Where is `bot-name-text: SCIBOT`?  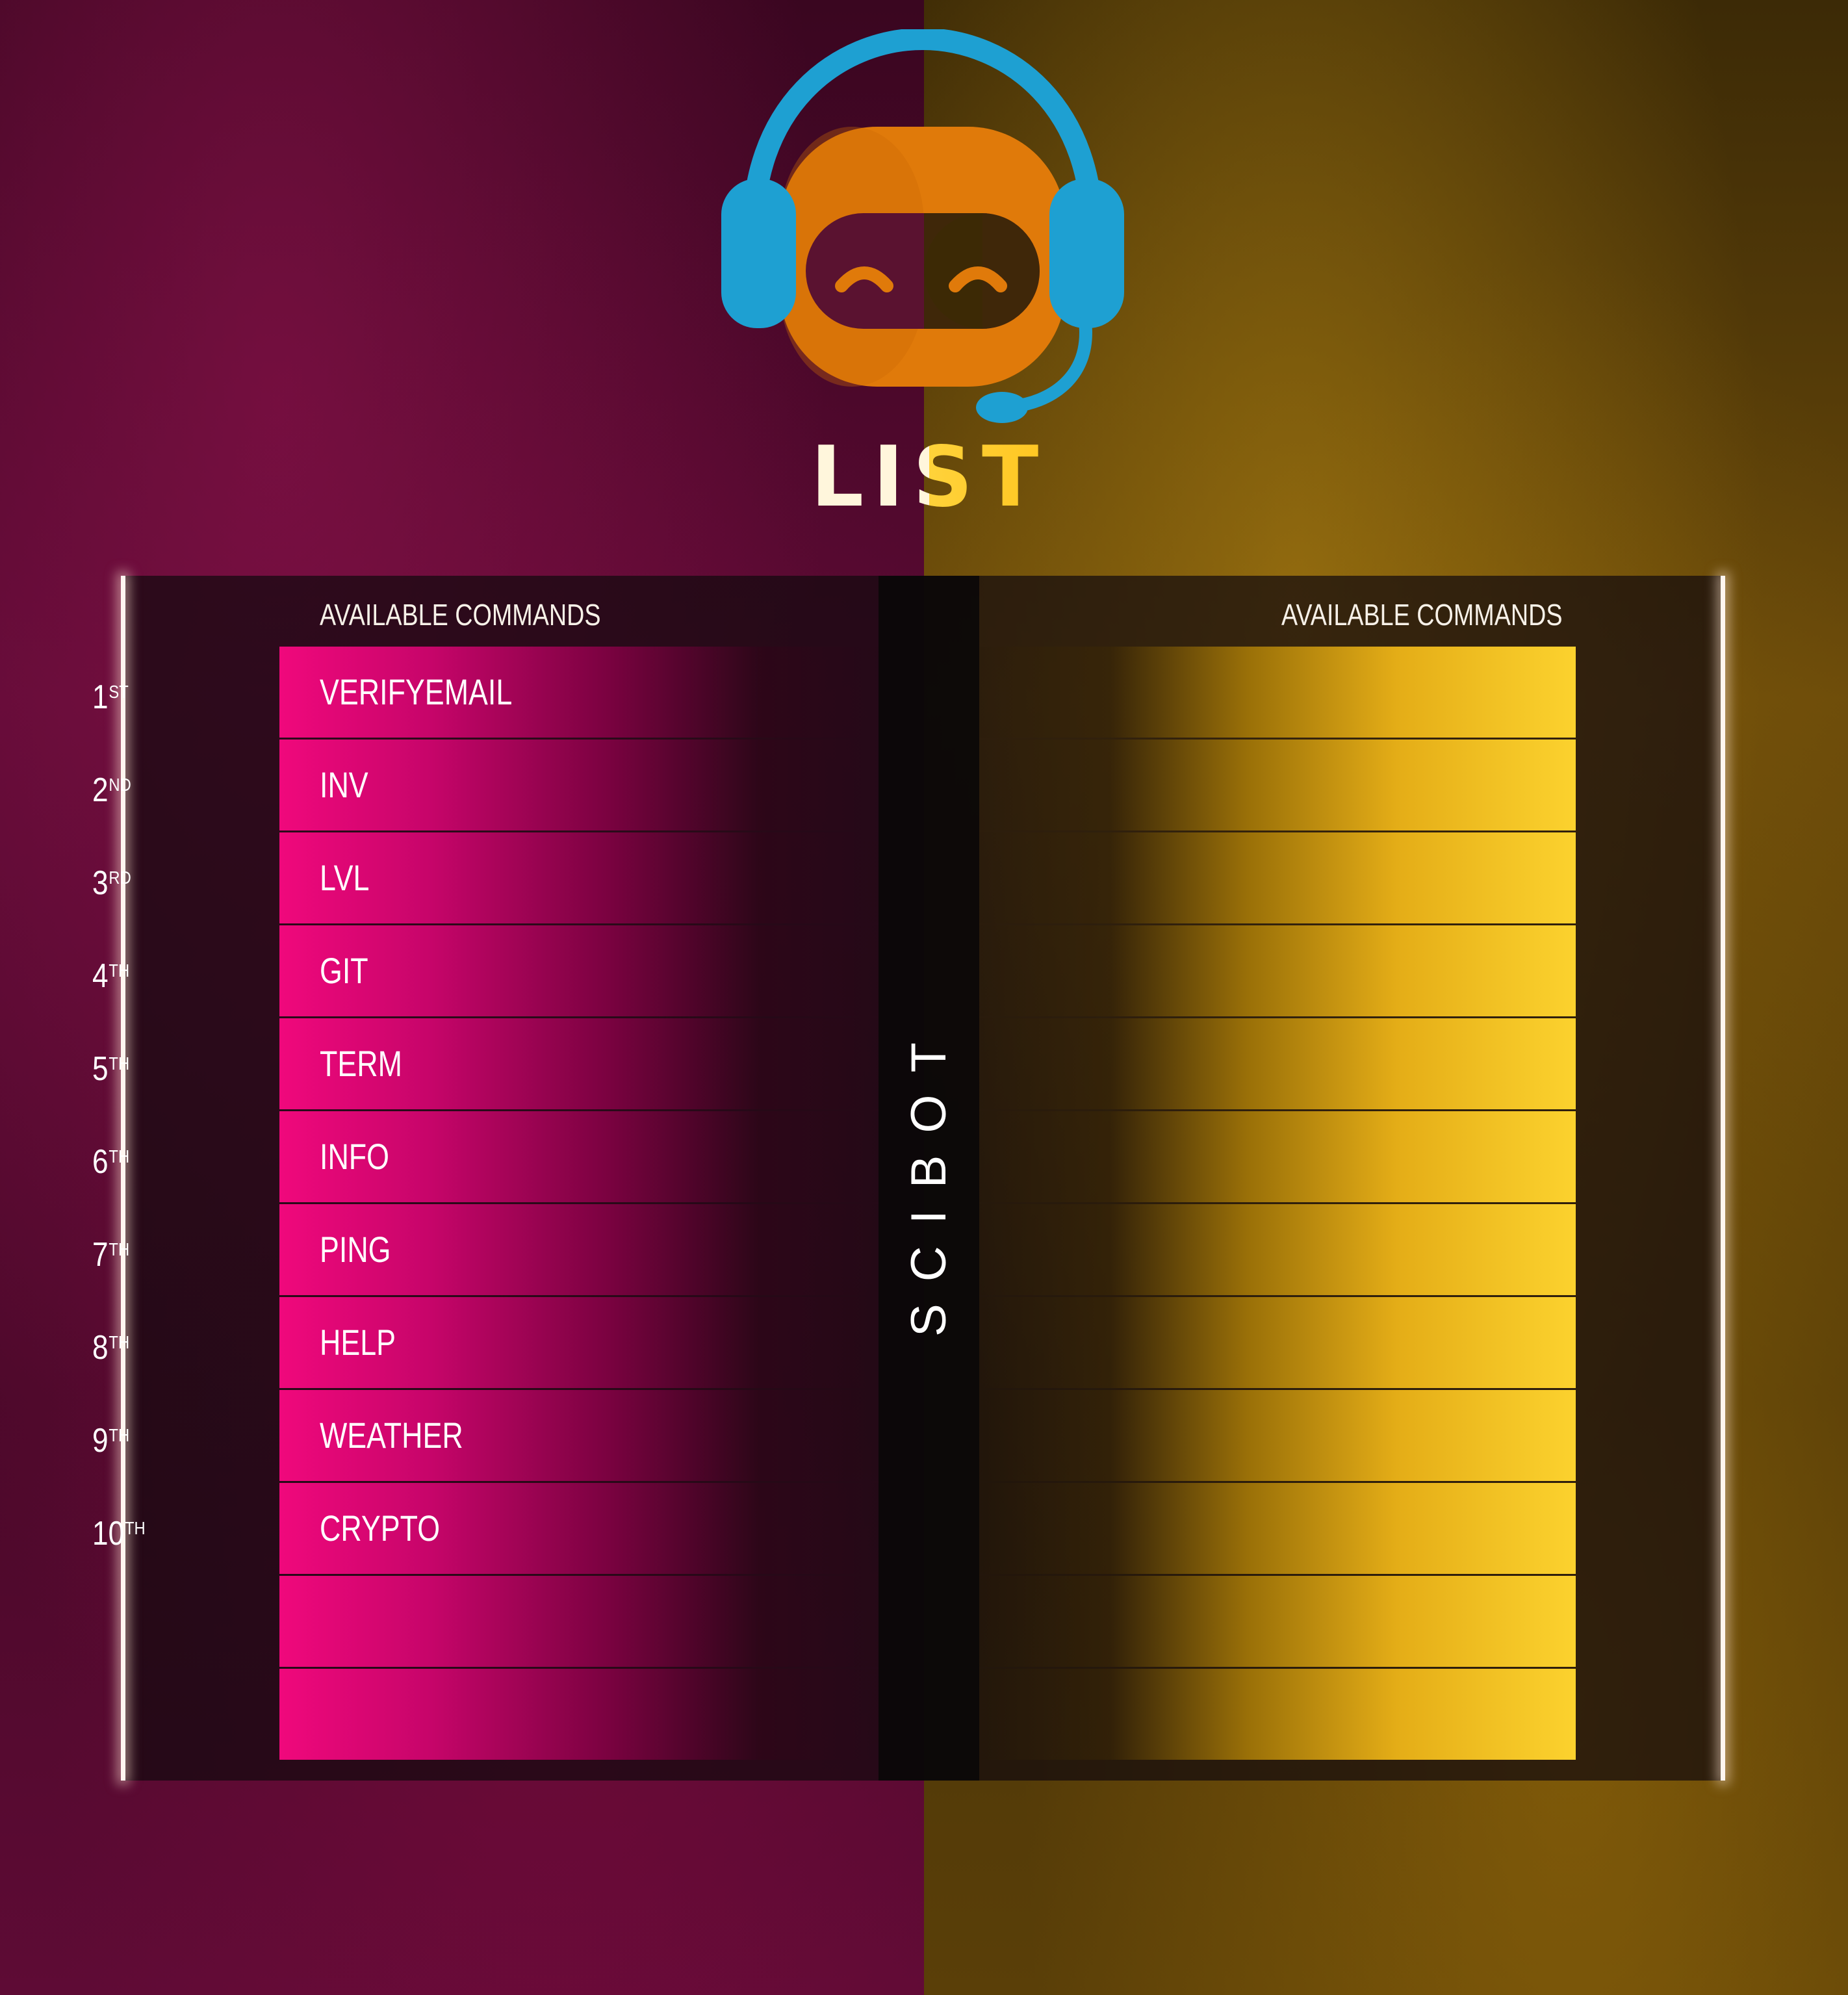 bot-name-text: SCIBOT is located at coordinates (929, 1178).